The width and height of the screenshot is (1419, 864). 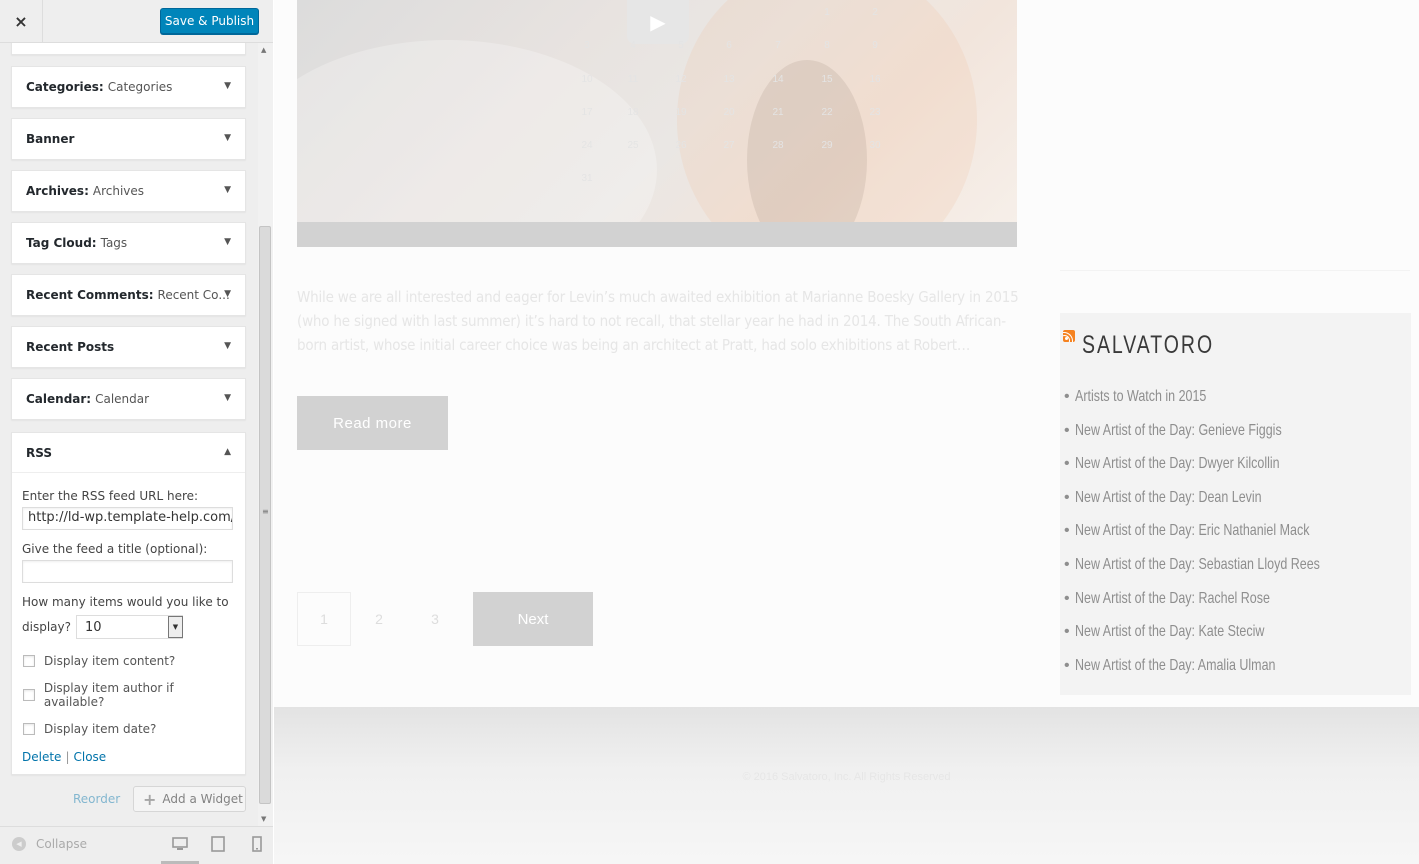 I want to click on chevron-down-icon: ▼, so click(x=175, y=627).